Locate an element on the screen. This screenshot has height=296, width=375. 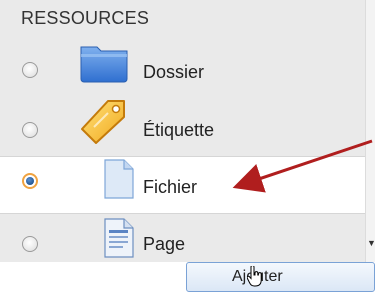
add-button: Ajouter is located at coordinates (280, 277).